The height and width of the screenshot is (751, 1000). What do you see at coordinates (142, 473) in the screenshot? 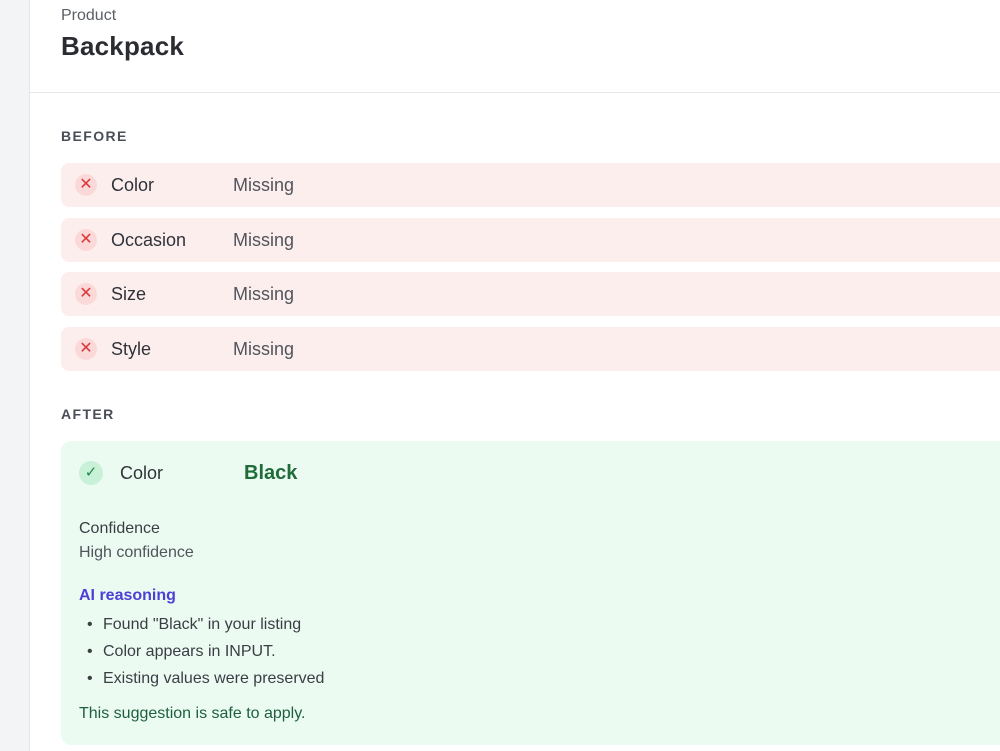
I see `suggested-attribute: Color` at bounding box center [142, 473].